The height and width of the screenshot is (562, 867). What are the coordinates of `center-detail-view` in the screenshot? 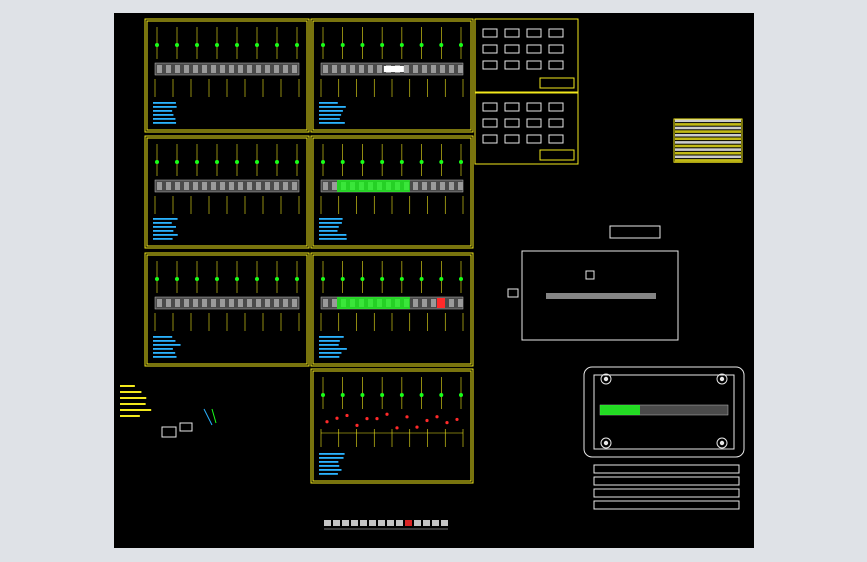 It's located at (593, 283).